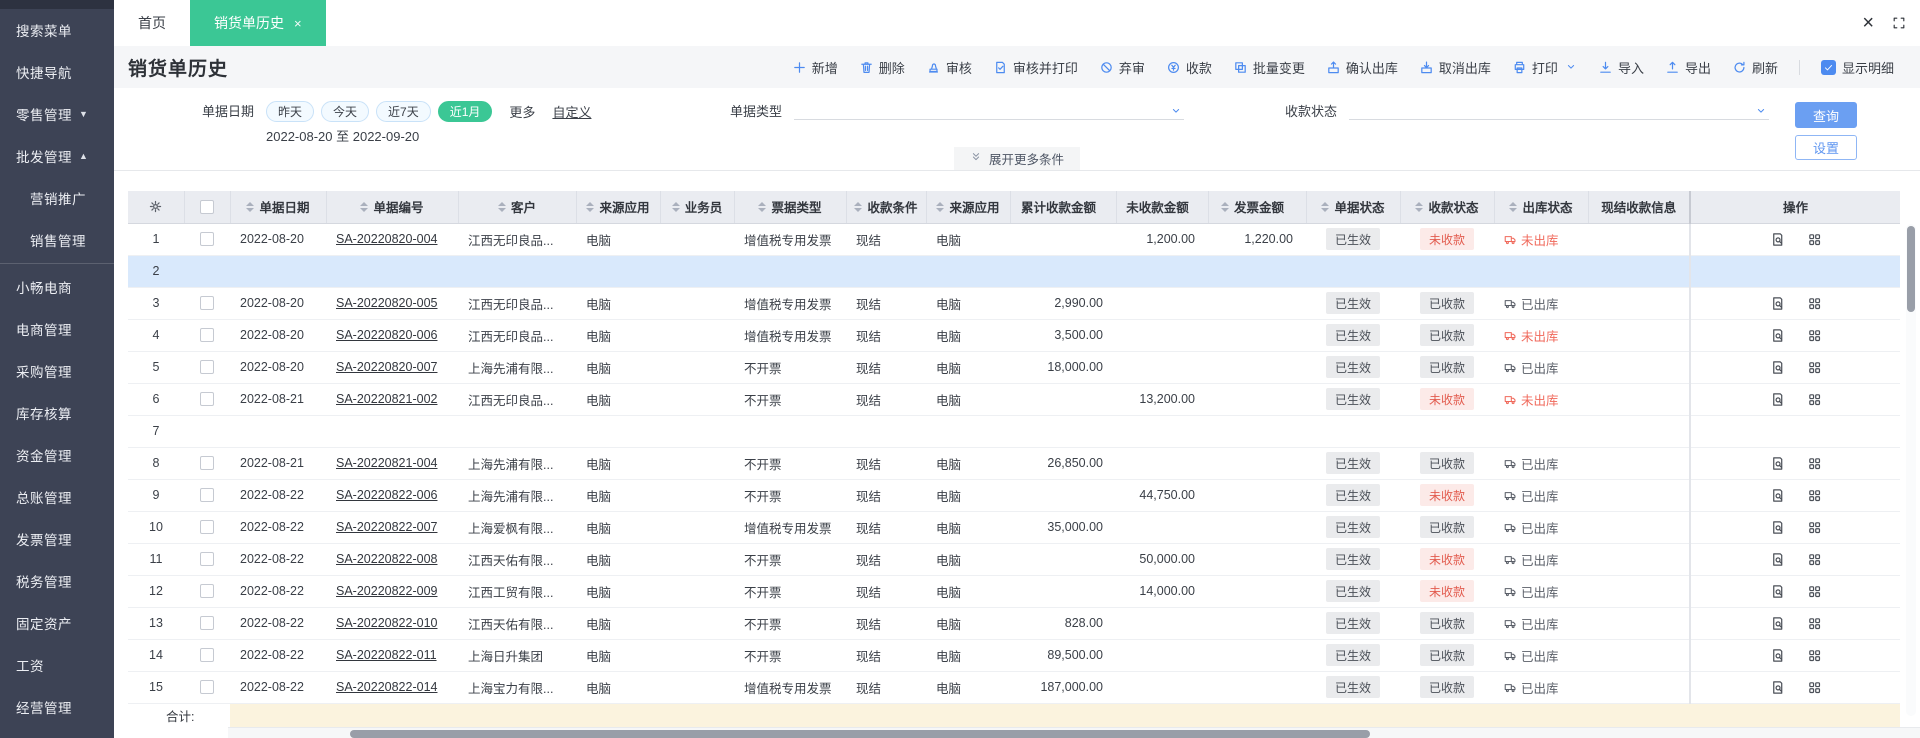 This screenshot has width=1920, height=738. What do you see at coordinates (155, 206) in the screenshot?
I see `gear-icon` at bounding box center [155, 206].